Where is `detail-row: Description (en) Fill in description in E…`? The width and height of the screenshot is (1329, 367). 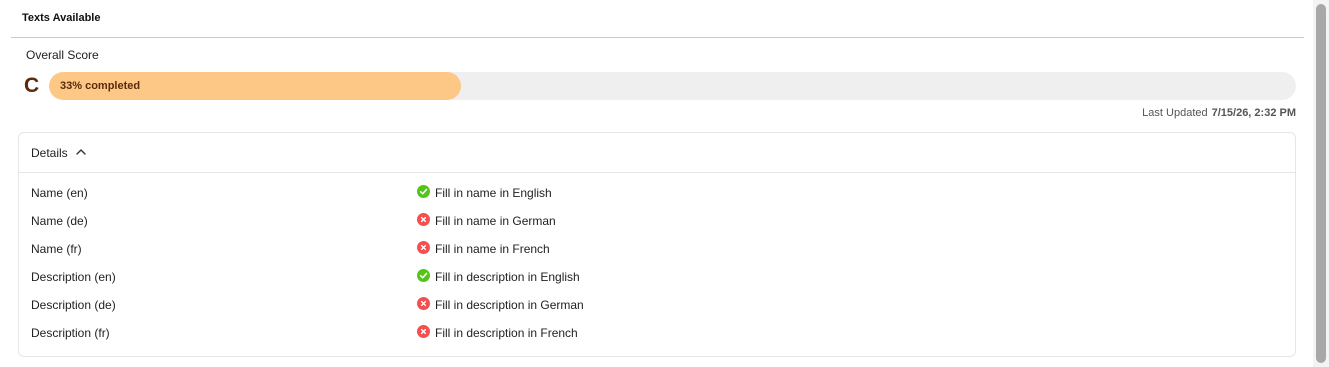
detail-row: Description (en) Fill in description in E… is located at coordinates (657, 278).